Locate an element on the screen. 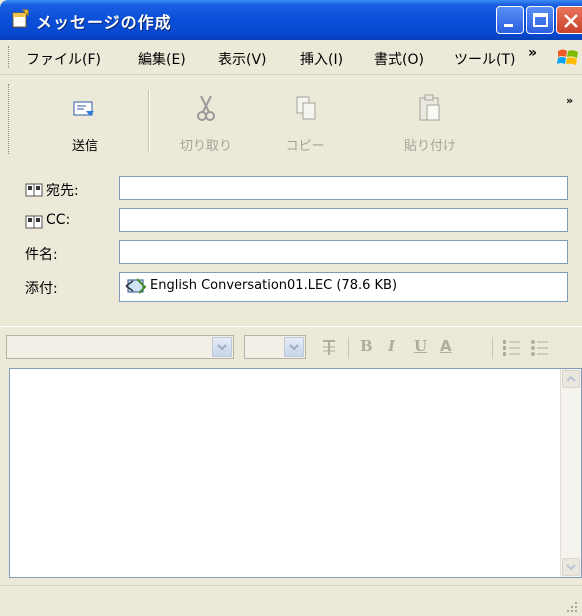  menu-more-chevron: » is located at coordinates (532, 53).